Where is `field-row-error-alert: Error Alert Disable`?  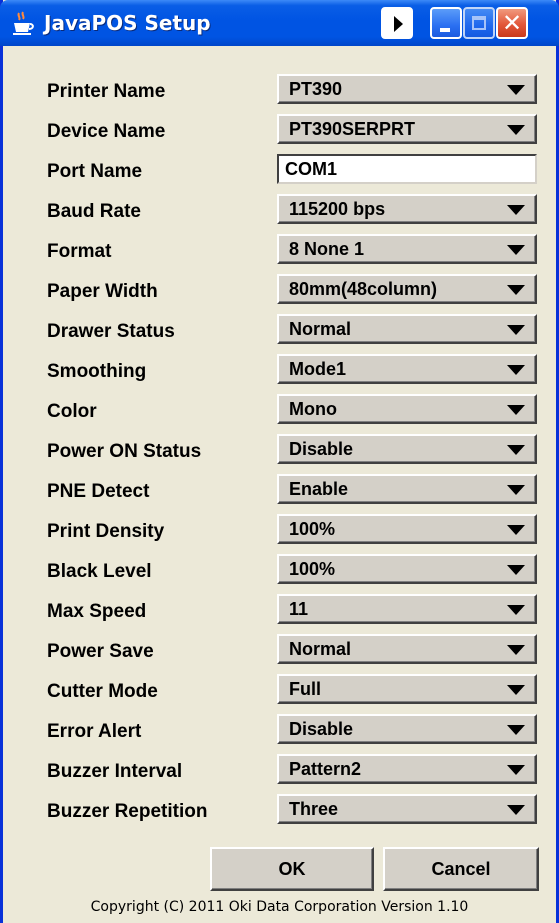
field-row-error-alert: Error Alert Disable is located at coordinates (279, 729).